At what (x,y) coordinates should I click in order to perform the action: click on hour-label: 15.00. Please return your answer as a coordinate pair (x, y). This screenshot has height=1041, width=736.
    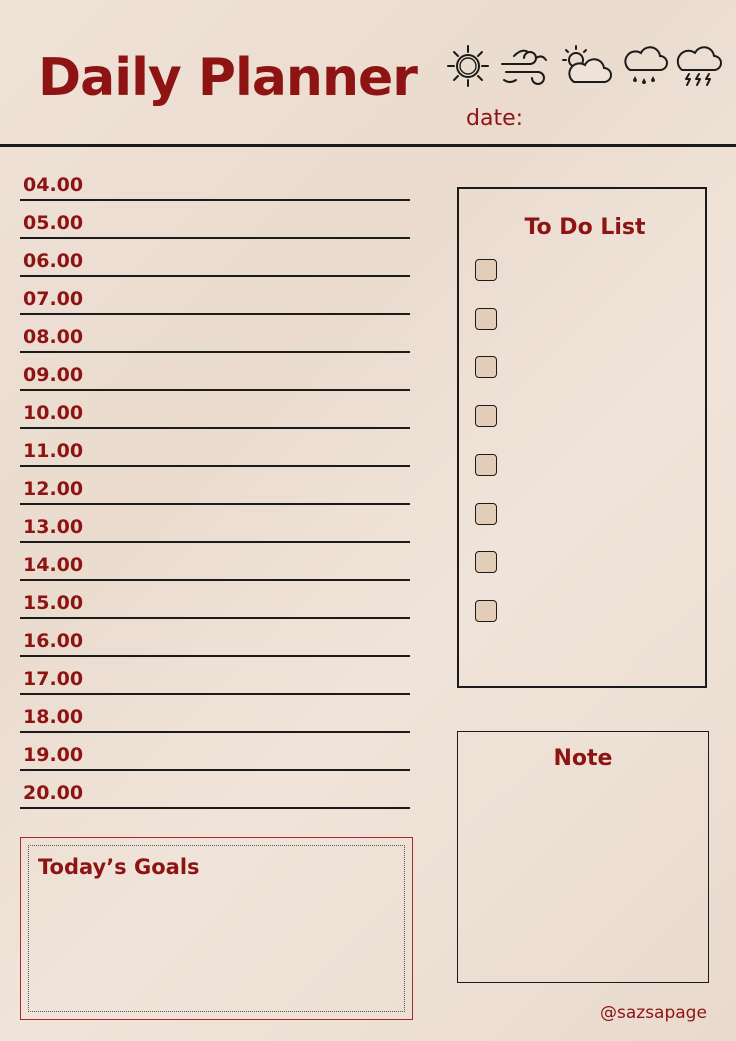
    Looking at the image, I should click on (53, 603).